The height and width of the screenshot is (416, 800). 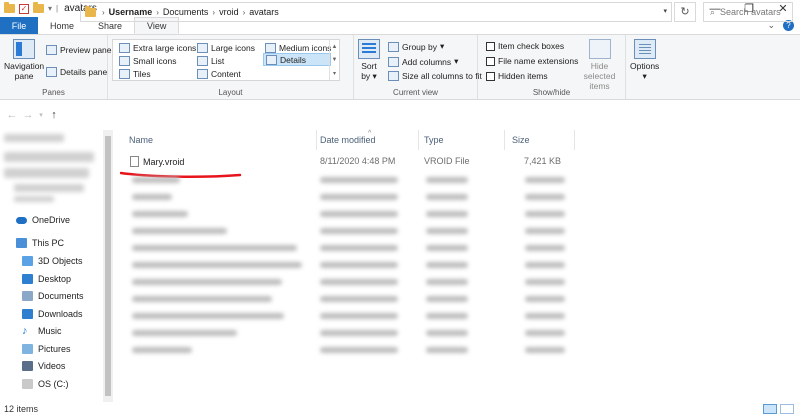 I want to click on nav-music: ♪ Music, so click(x=42, y=331).